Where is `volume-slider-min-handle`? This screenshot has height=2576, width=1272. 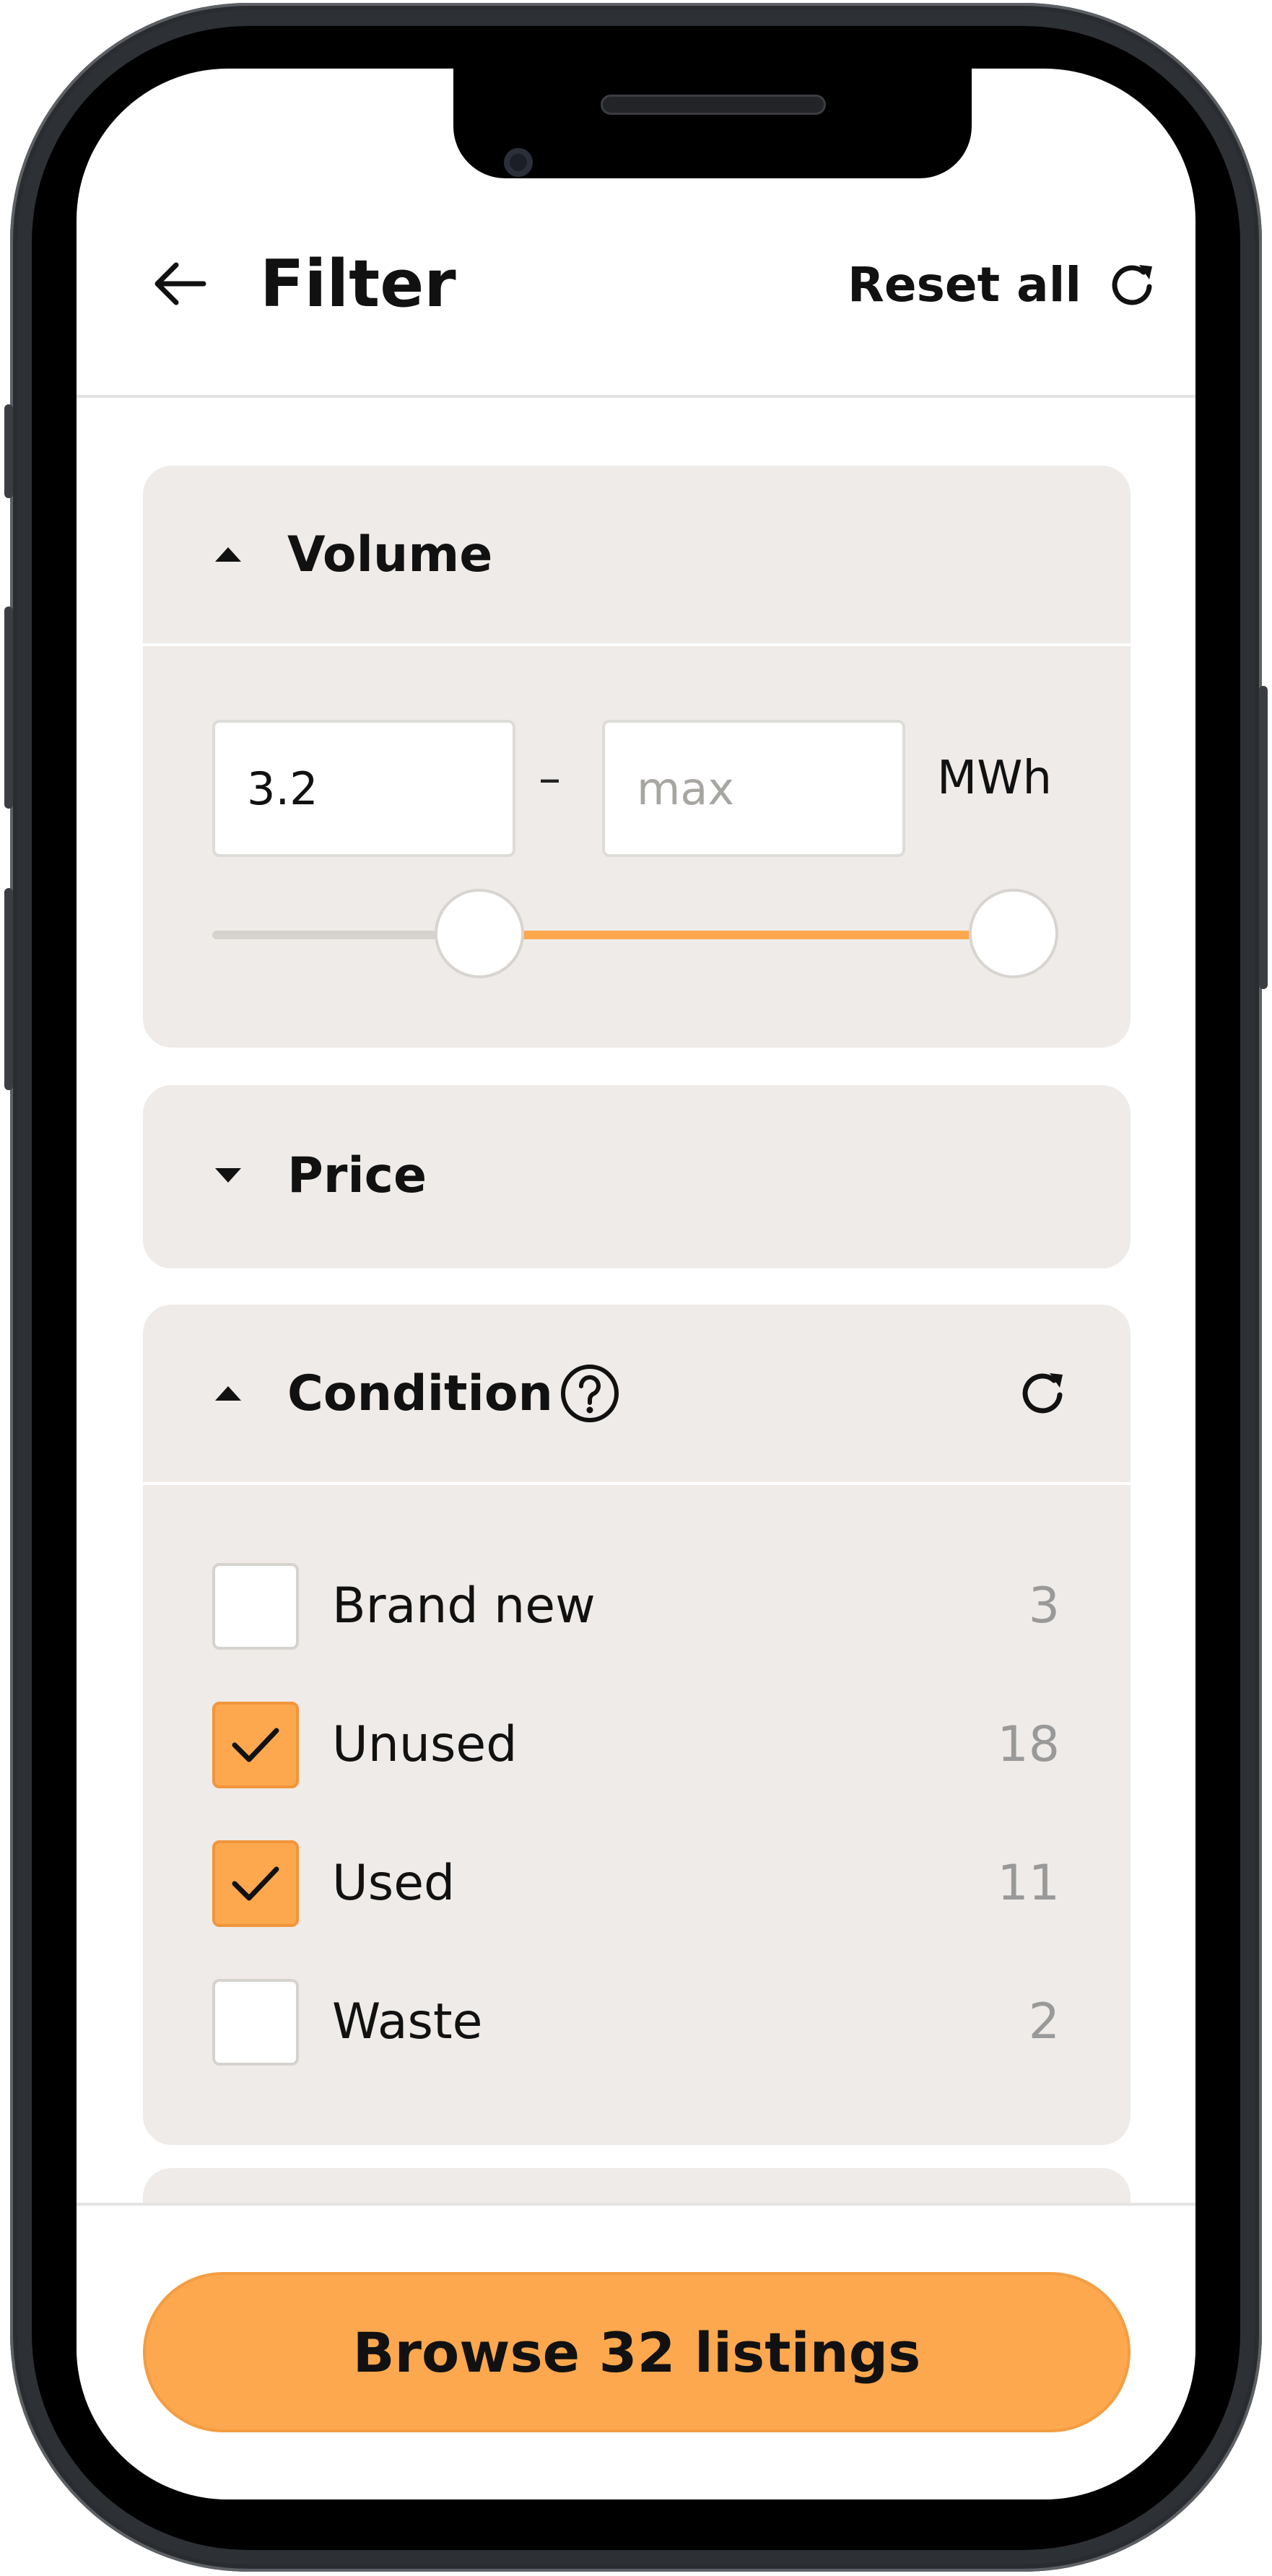 volume-slider-min-handle is located at coordinates (480, 933).